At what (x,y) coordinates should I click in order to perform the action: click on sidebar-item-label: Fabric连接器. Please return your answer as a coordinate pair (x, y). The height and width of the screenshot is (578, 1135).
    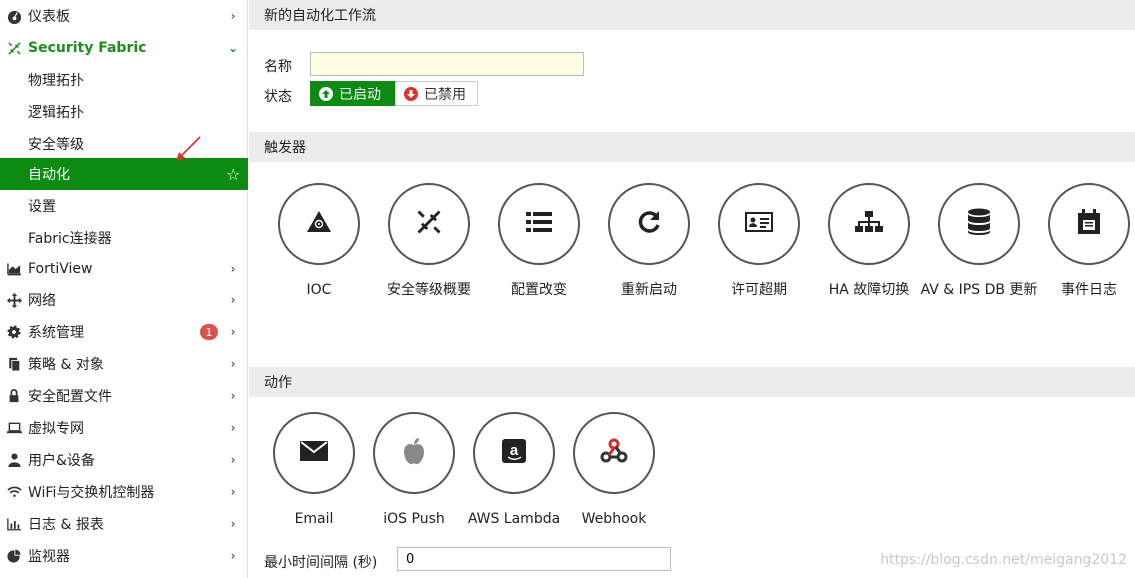
    Looking at the image, I should click on (70, 239).